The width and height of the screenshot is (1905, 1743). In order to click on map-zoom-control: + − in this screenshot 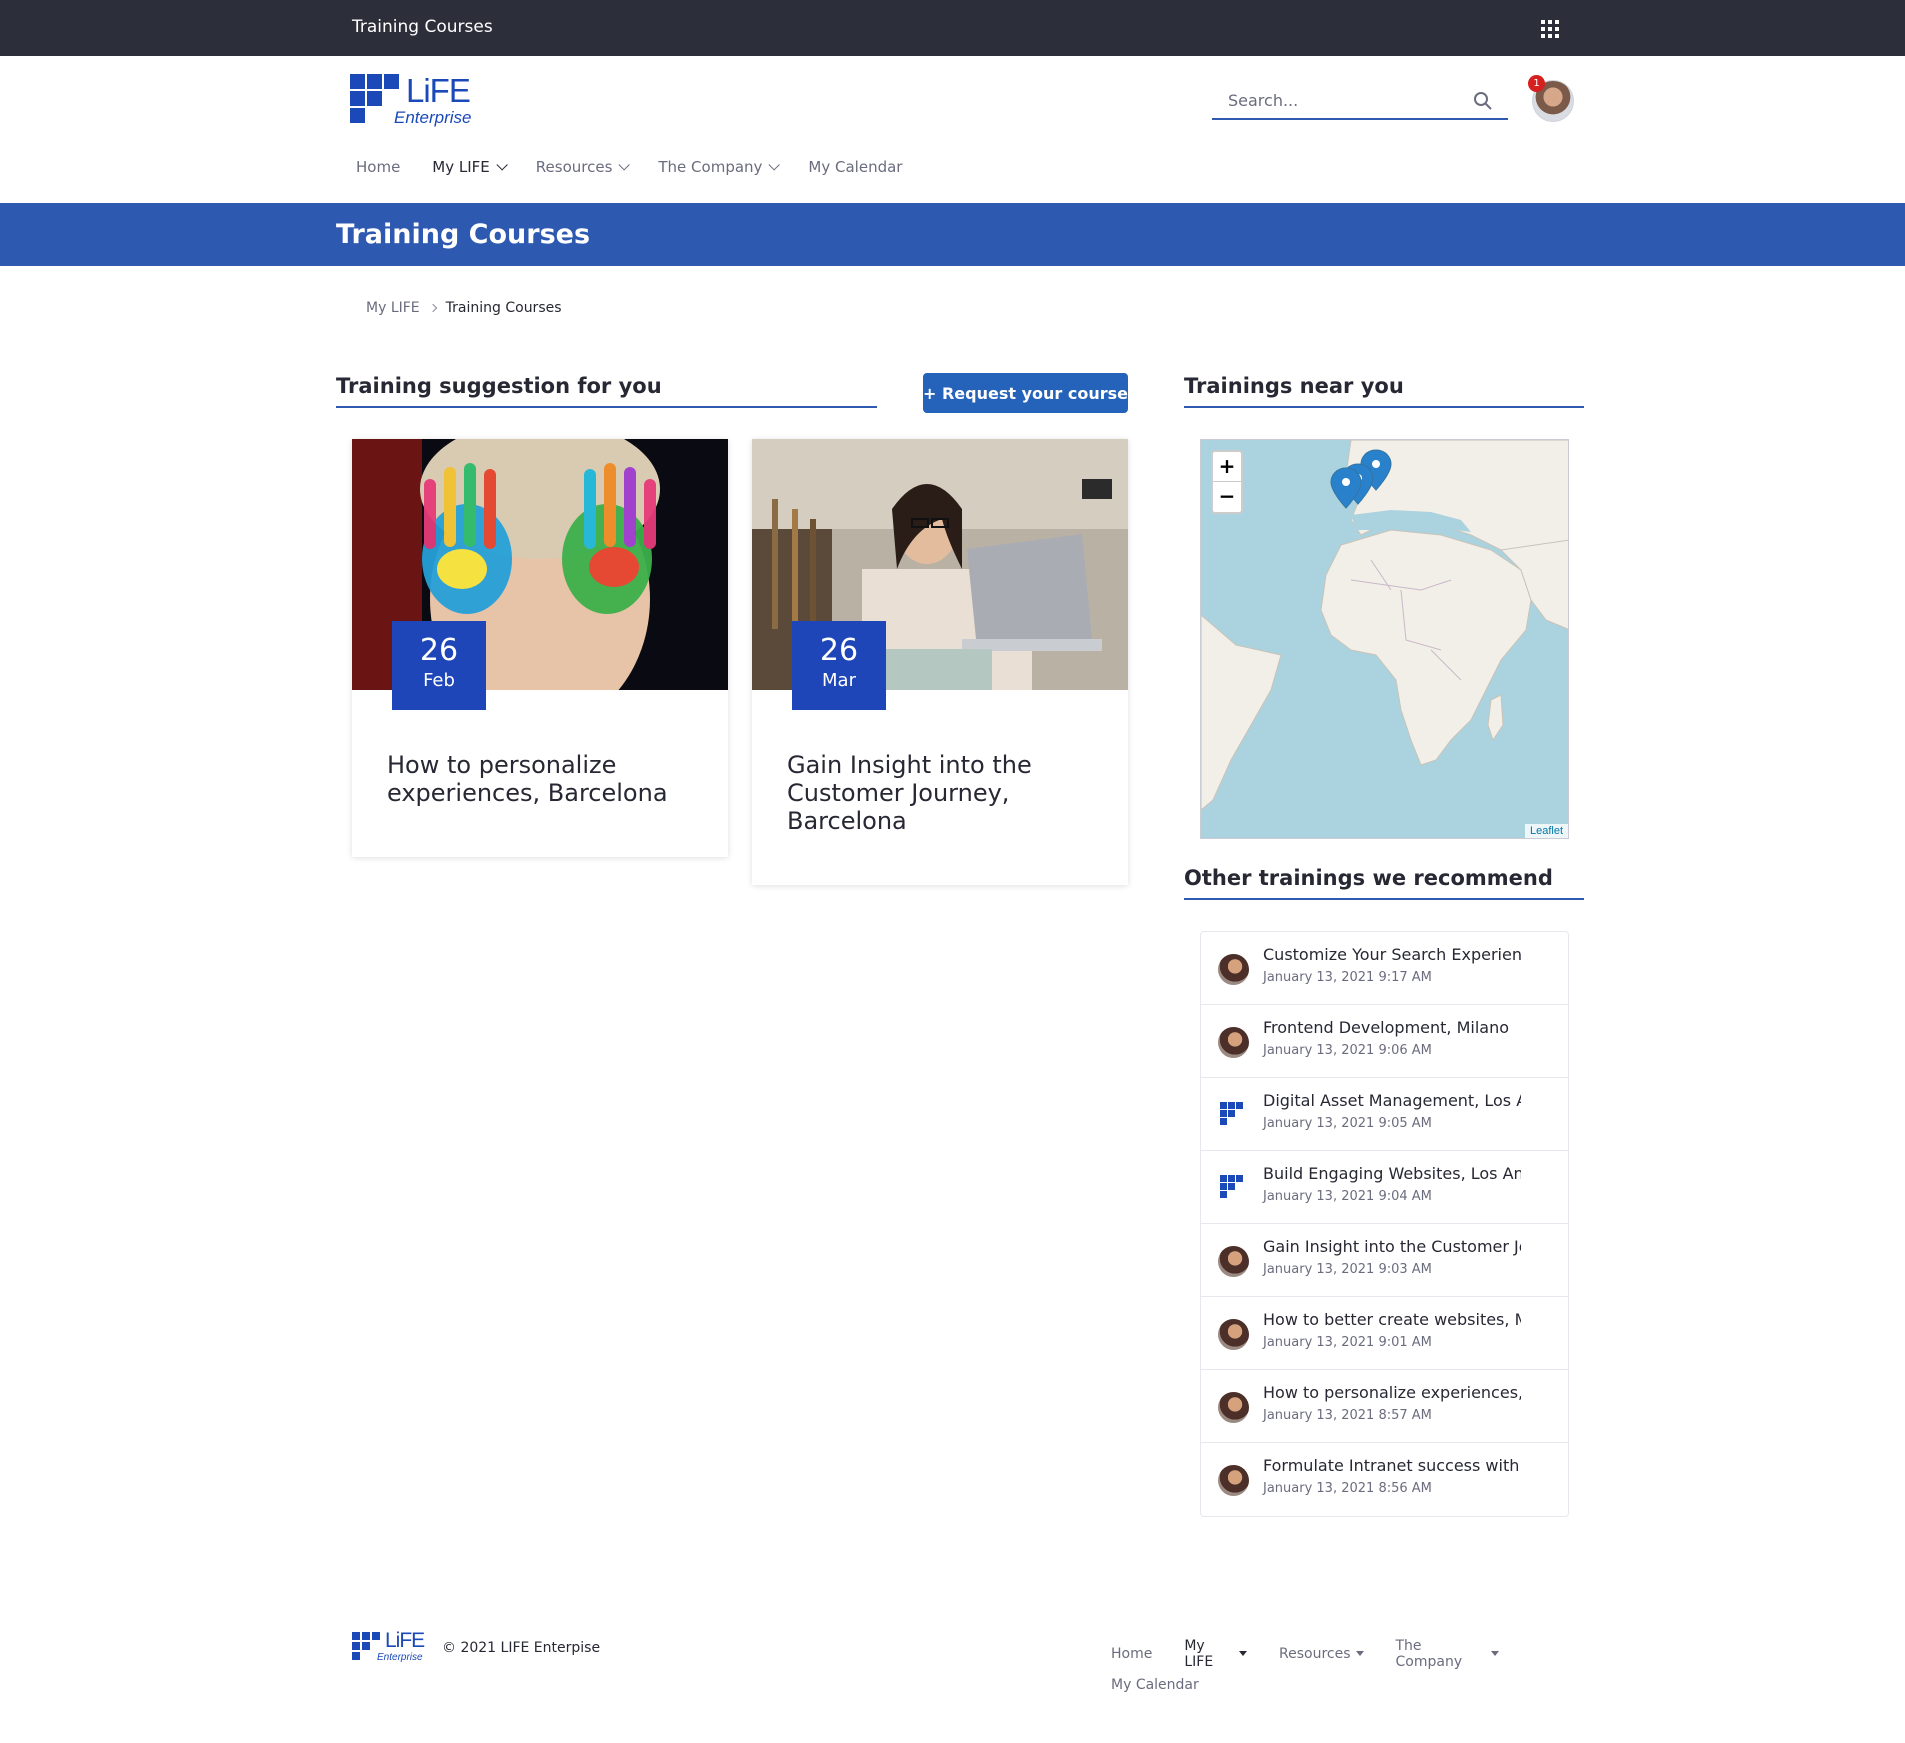, I will do `click(1227, 482)`.